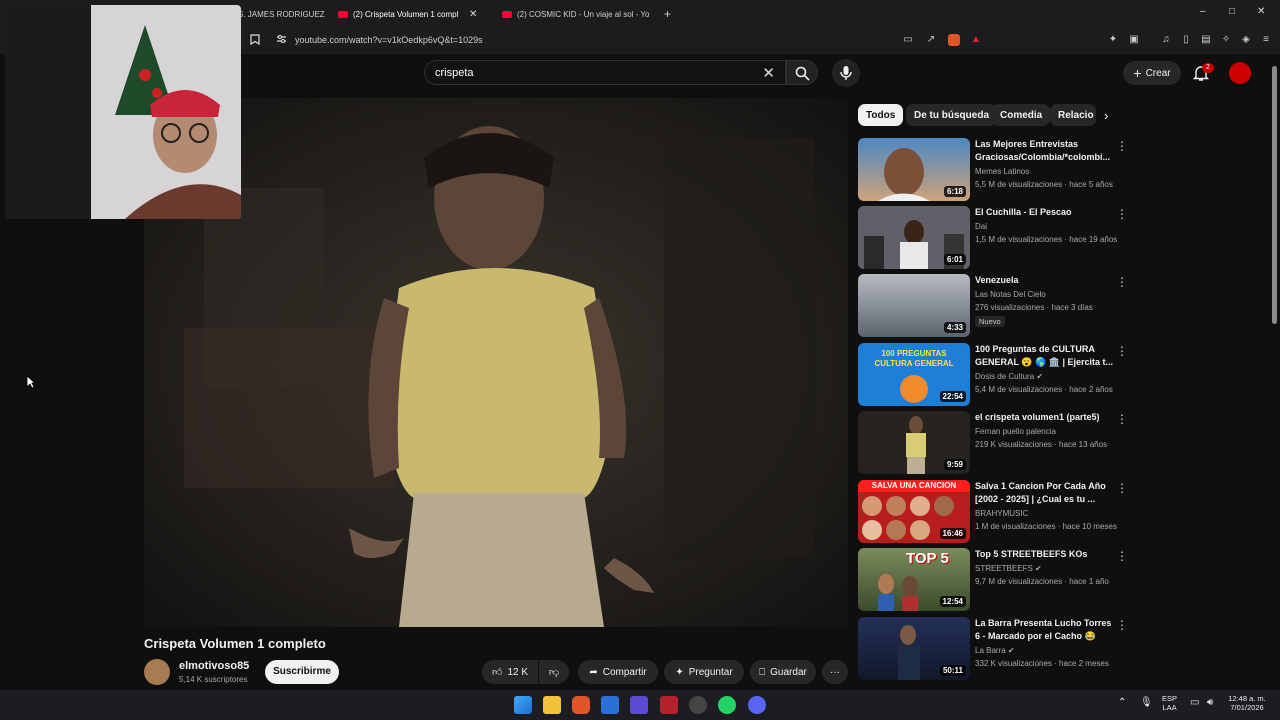 The image size is (1280, 720). I want to click on microphone-tray-icon: 🎙︎, so click(1146, 702).